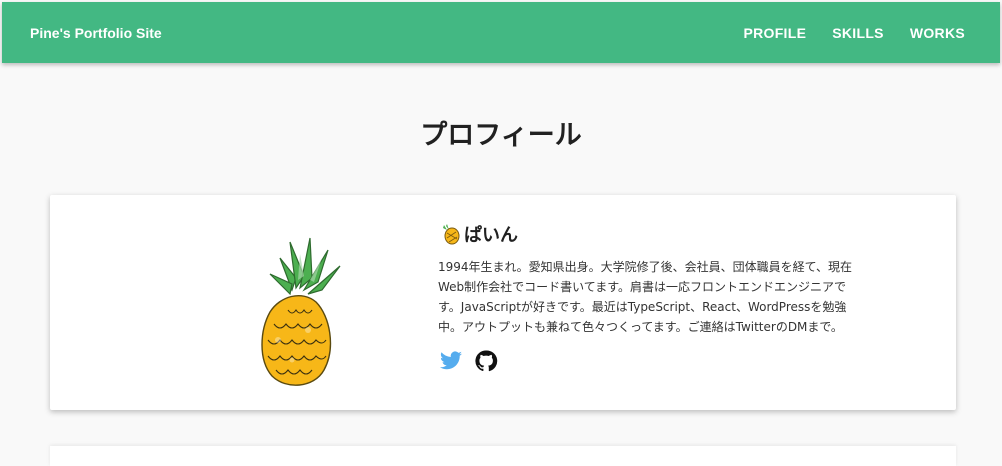  I want to click on twitter-icon, so click(450, 361).